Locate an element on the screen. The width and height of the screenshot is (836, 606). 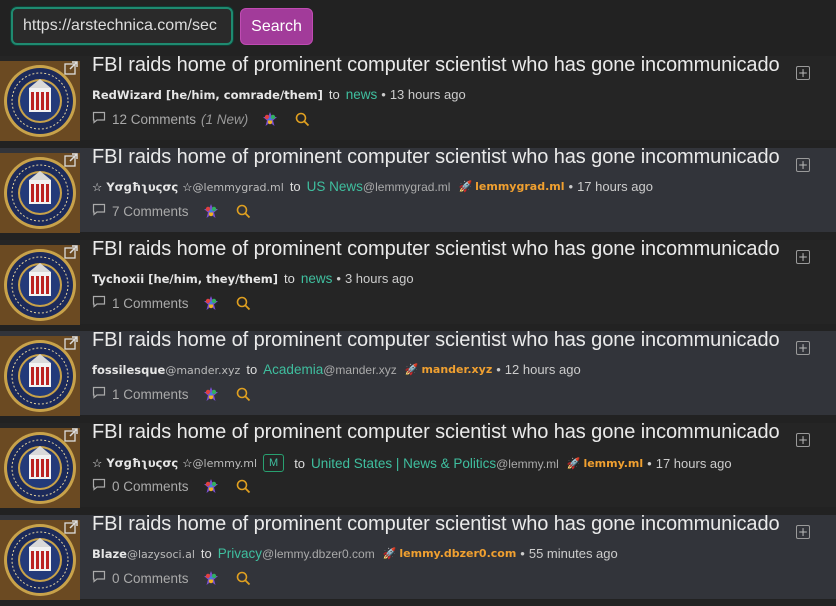
author-instance: @mander.xyz is located at coordinates (203, 370).